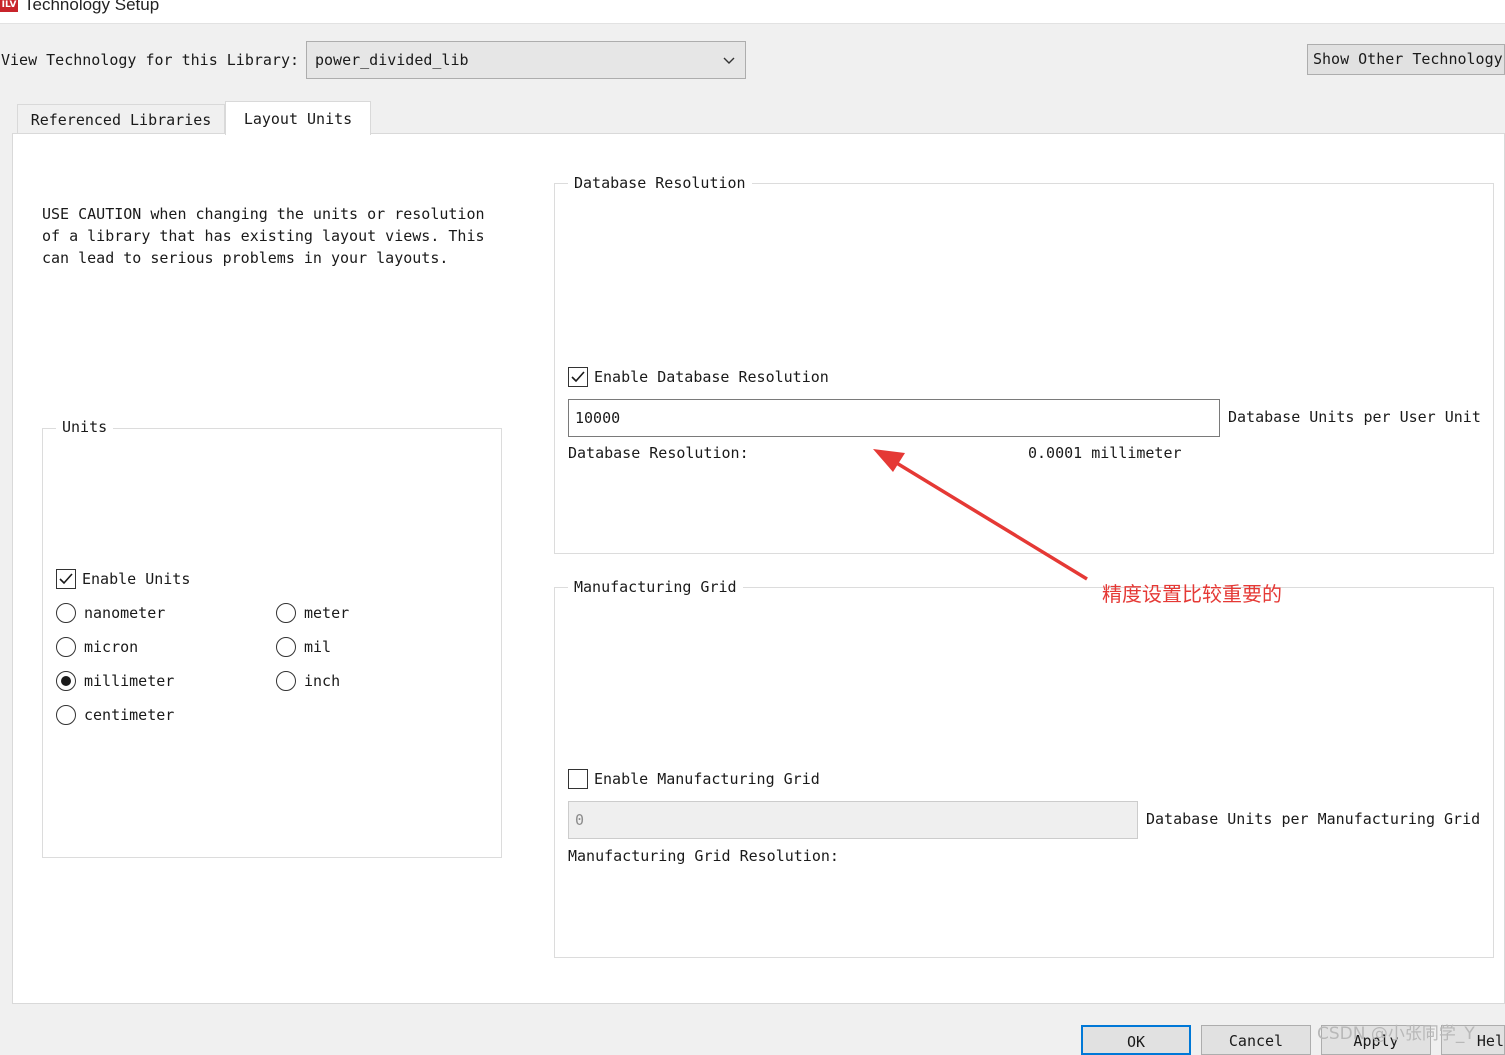 This screenshot has height=1055, width=1505. I want to click on radio-meter, so click(286, 613).